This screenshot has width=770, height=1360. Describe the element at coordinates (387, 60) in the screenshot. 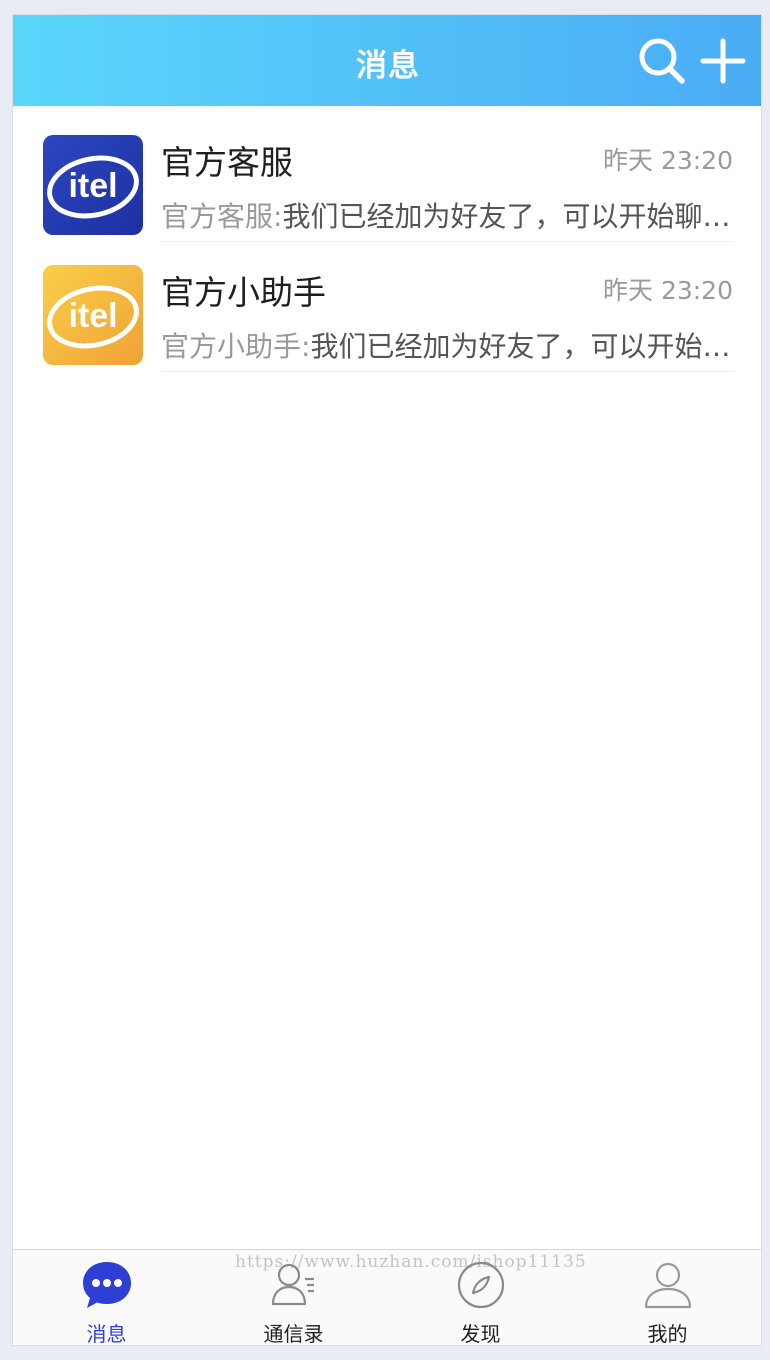

I see `header-bar: 消息` at that location.